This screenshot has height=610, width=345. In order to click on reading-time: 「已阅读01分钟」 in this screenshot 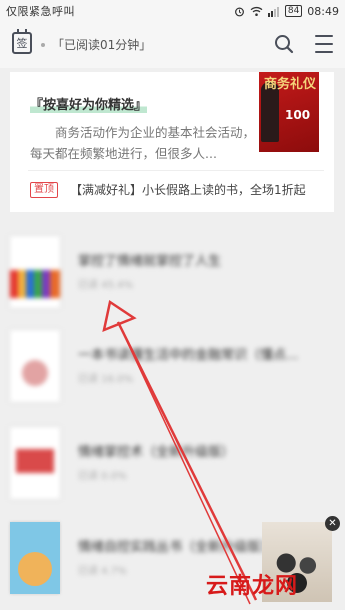, I will do `click(101, 44)`.